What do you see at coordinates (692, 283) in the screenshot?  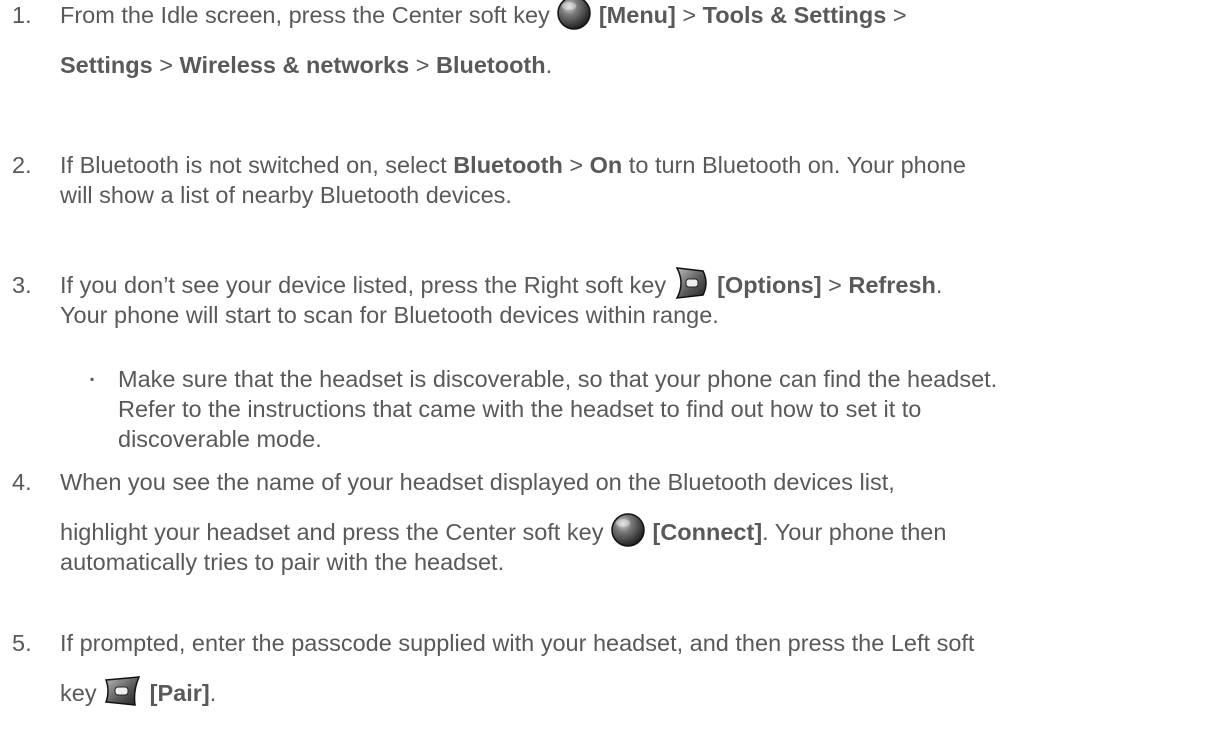 I see `right-soft-key-icon` at bounding box center [692, 283].